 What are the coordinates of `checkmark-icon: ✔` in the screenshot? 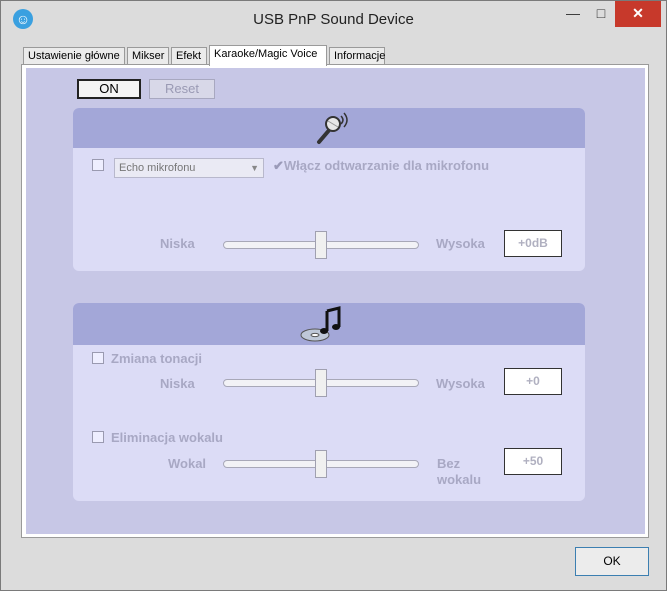 It's located at (278, 165).